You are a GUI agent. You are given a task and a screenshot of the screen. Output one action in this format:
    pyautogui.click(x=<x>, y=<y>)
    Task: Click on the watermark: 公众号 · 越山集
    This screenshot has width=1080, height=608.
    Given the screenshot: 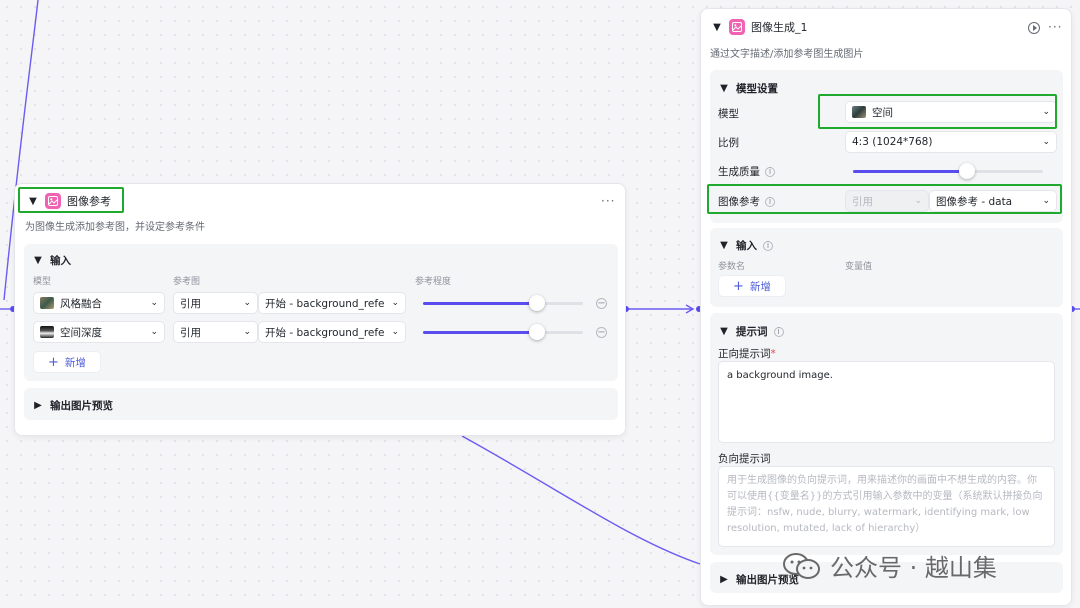 What is the action you would take?
    pyautogui.click(x=889, y=565)
    